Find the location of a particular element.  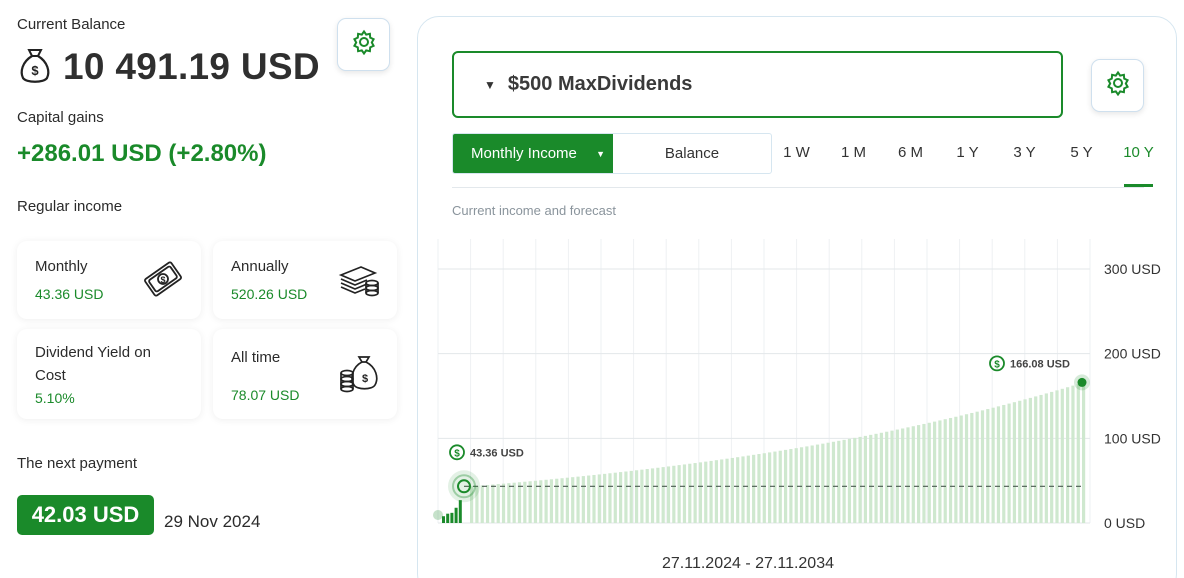

annual-income-card: Annually 520.26 USD is located at coordinates (305, 280).